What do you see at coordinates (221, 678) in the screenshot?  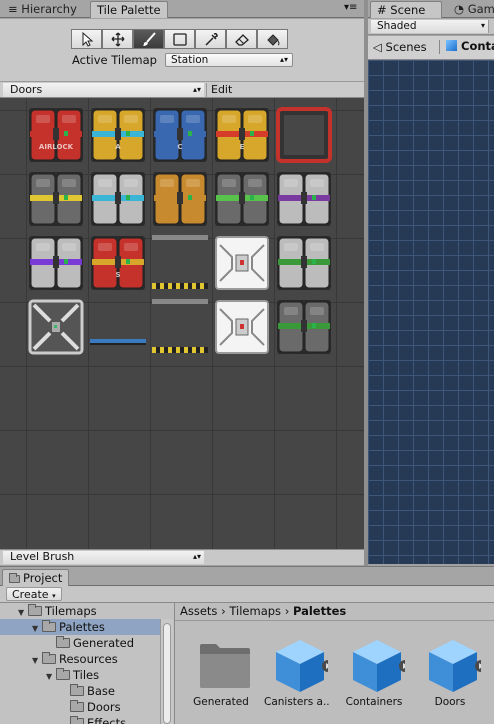 I see `asset-item: Generated` at bounding box center [221, 678].